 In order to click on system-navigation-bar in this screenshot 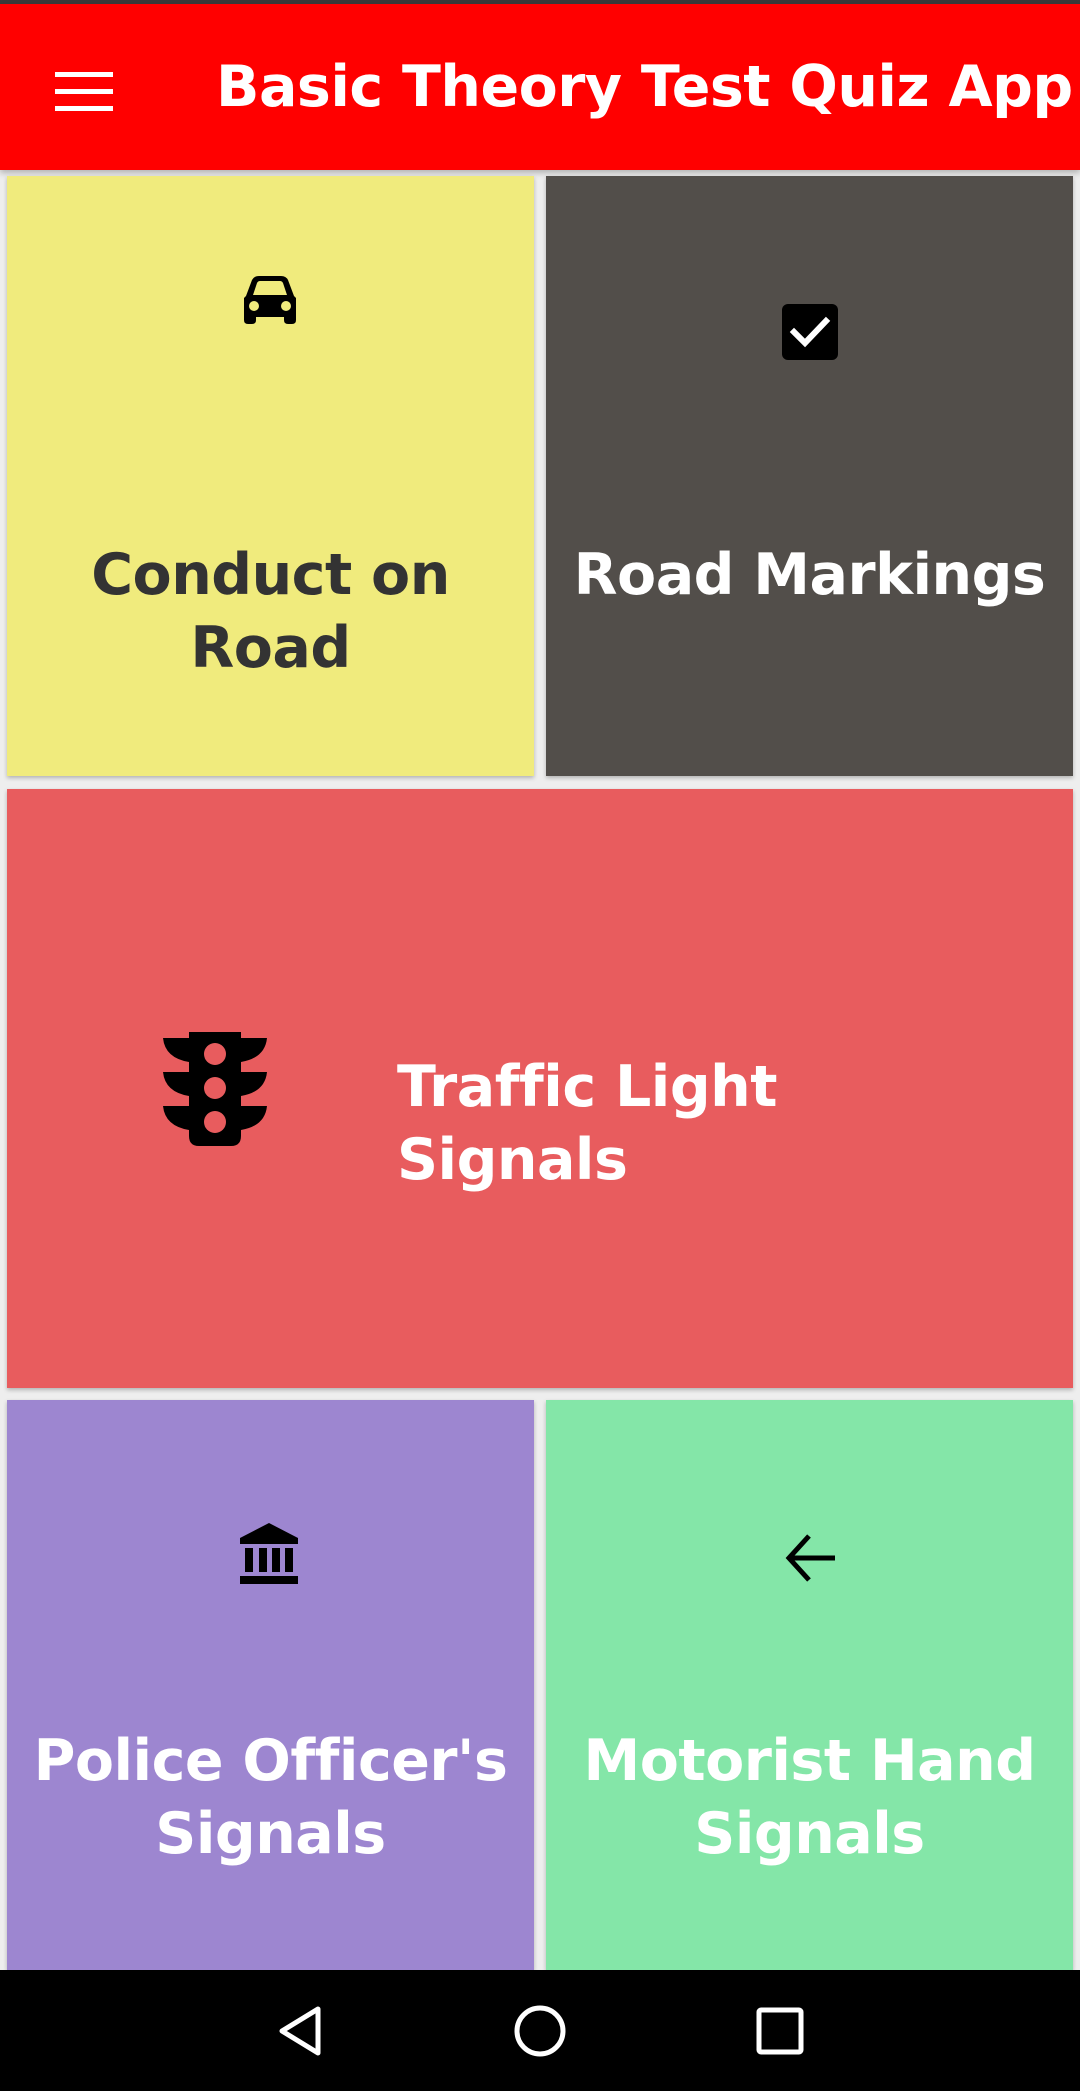, I will do `click(540, 2030)`.